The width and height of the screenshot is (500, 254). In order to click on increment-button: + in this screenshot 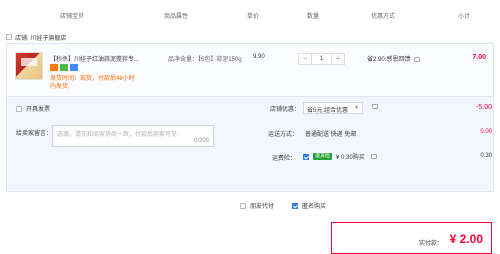, I will do `click(338, 59)`.